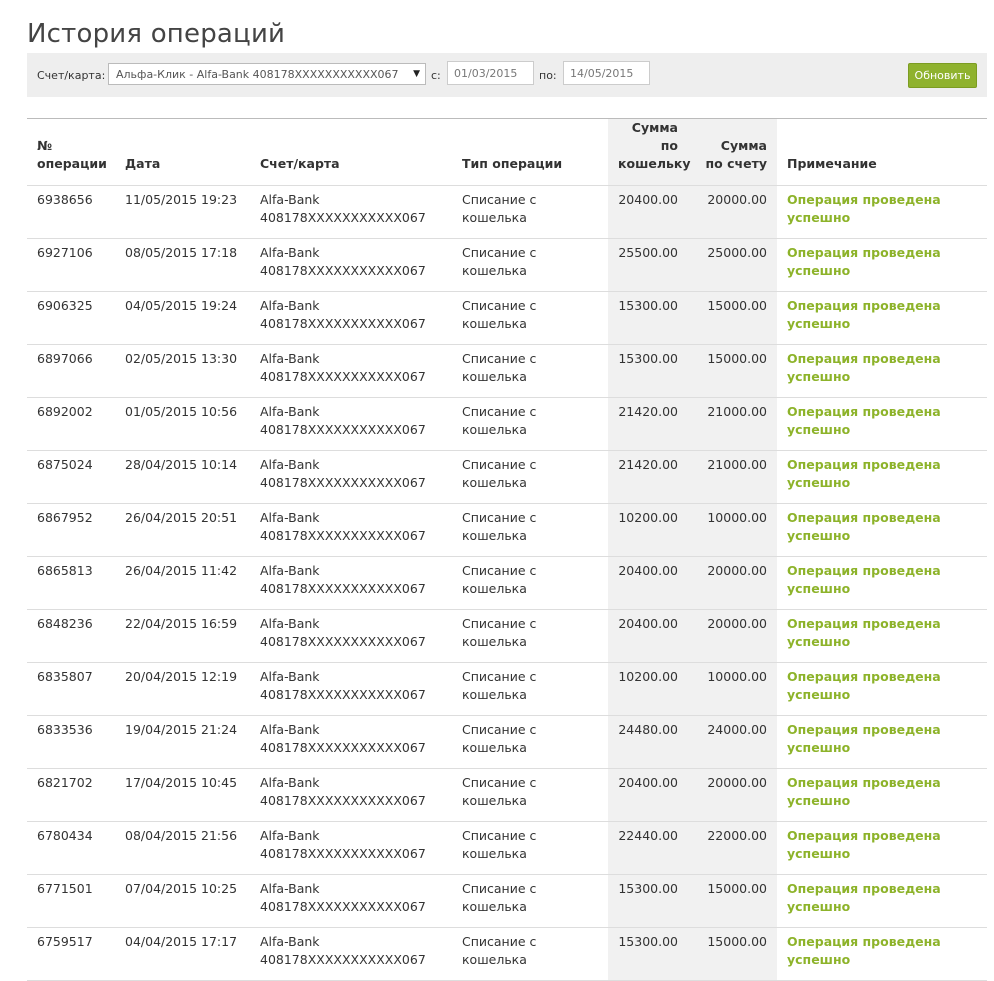 The width and height of the screenshot is (994, 981). I want to click on cell-date: 22/04/2015 16:59, so click(182, 636).